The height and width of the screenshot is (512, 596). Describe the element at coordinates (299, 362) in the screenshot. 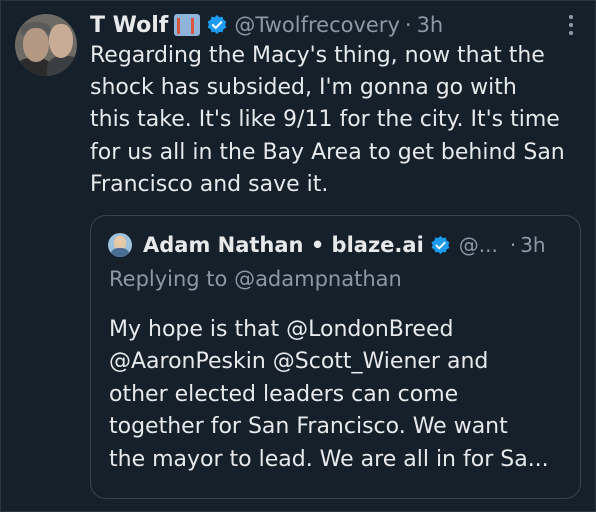

I see `quoted-text-line: @AaronPeskin @Scott_Wiener and` at that location.